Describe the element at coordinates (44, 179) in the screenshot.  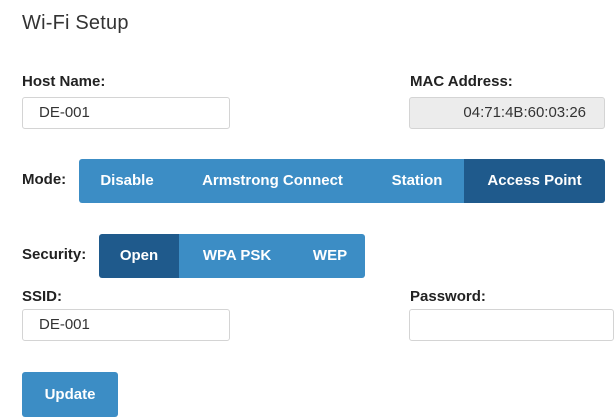
I see `mode-label: Mode:` at that location.